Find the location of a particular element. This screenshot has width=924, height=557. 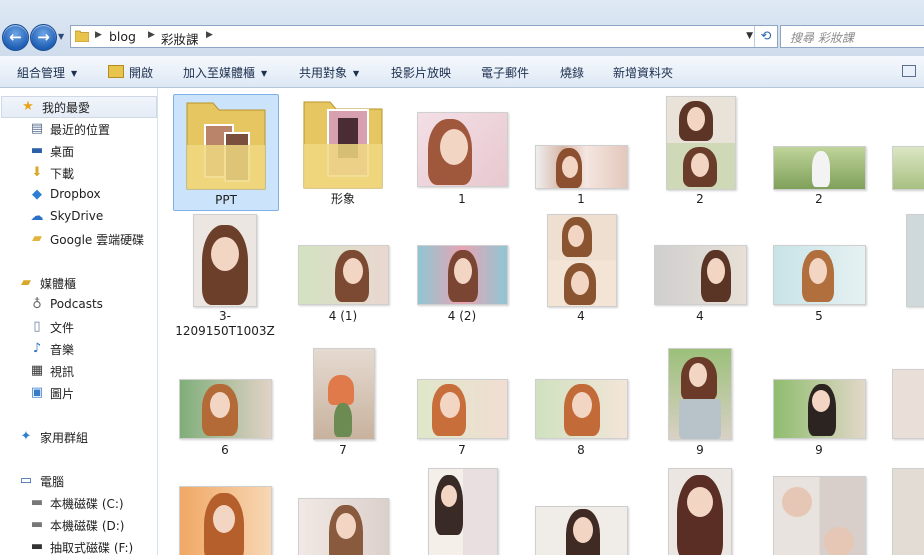

folder-icon is located at coordinates (343, 145).